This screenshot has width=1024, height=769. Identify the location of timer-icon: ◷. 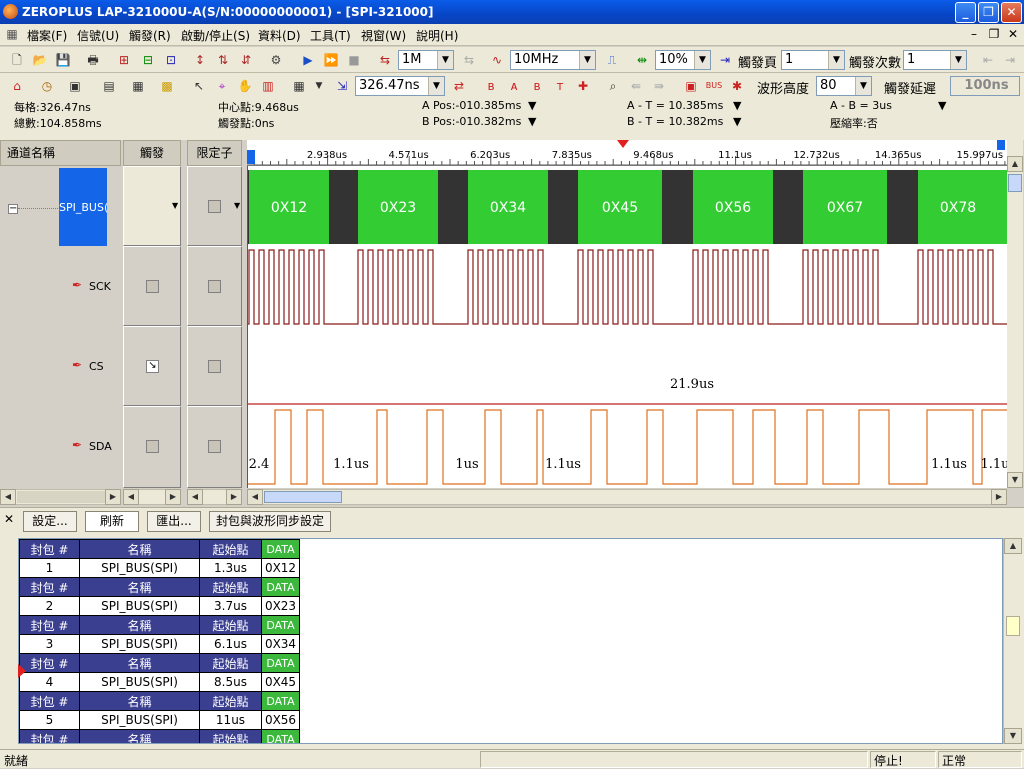
(47, 86).